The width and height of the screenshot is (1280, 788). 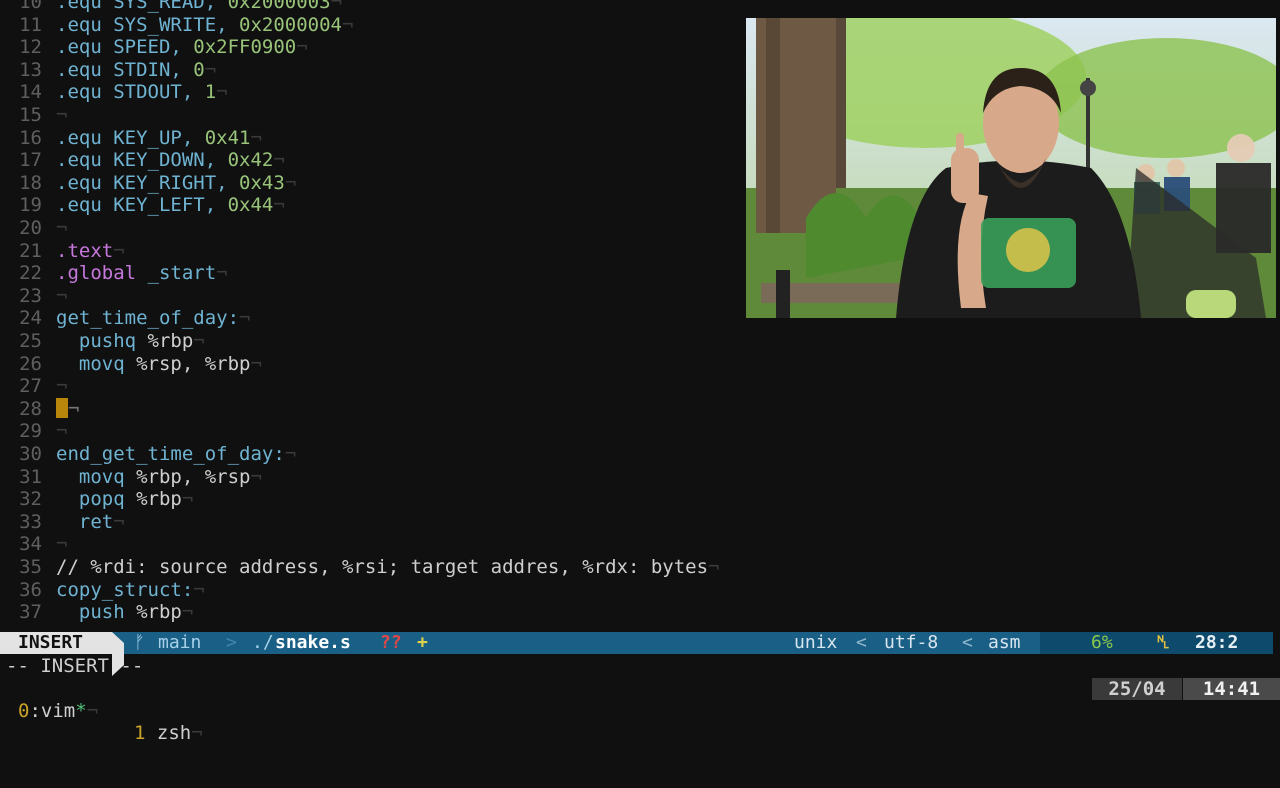 I want to click on tmux-window-zsh: 1 zsh¬, so click(x=168, y=733).